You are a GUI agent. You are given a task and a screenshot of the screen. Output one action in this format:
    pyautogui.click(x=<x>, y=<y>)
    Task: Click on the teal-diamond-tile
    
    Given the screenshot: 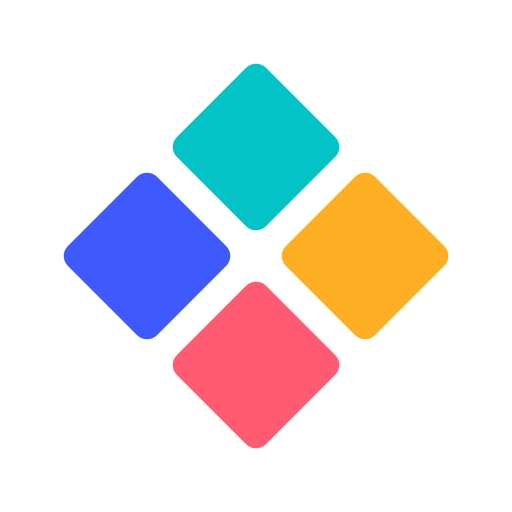 What is the action you would take?
    pyautogui.click(x=256, y=147)
    